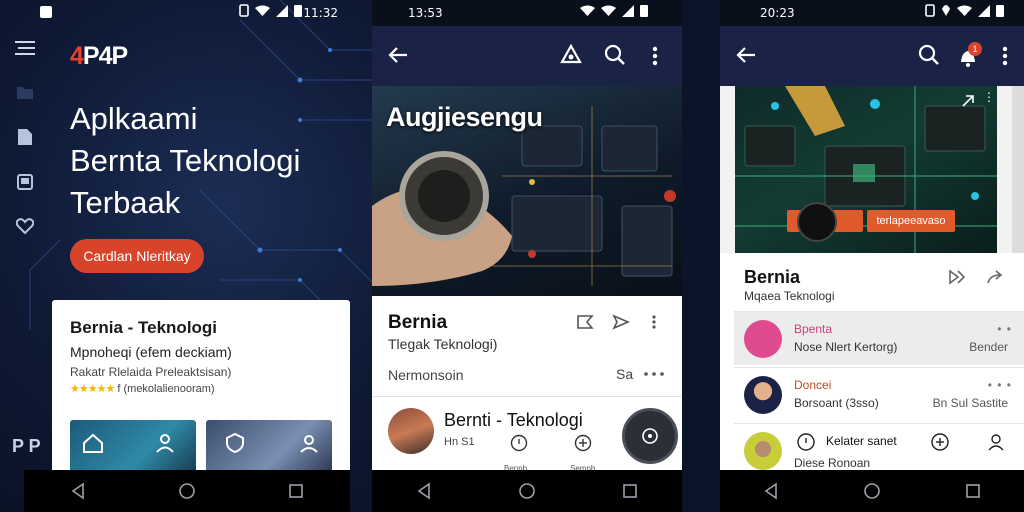 The width and height of the screenshot is (1024, 512). I want to click on list-item: Bpenta Nose Nlert Kertorg) • • Bender, so click(879, 338).